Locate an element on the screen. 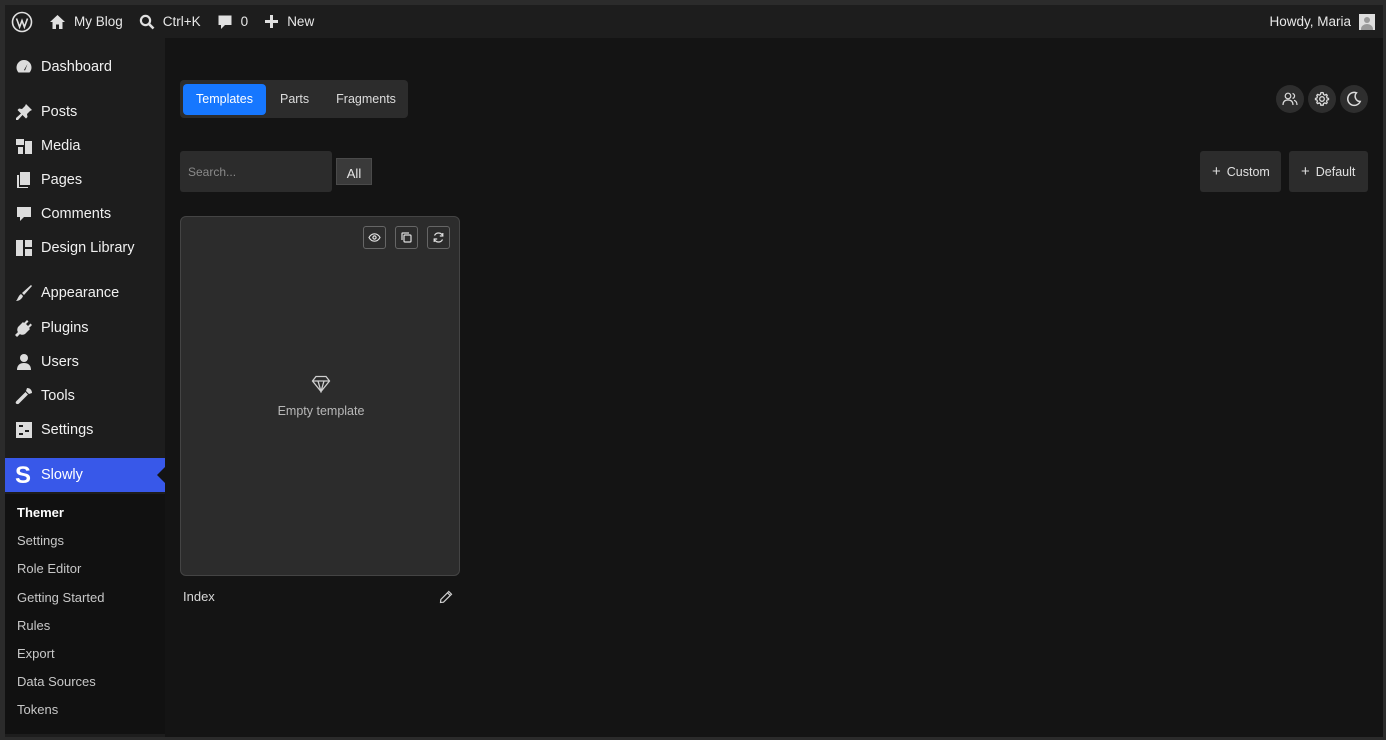 This screenshot has width=1386, height=740. sidebar-item-posts: Posts is located at coordinates (85, 112).